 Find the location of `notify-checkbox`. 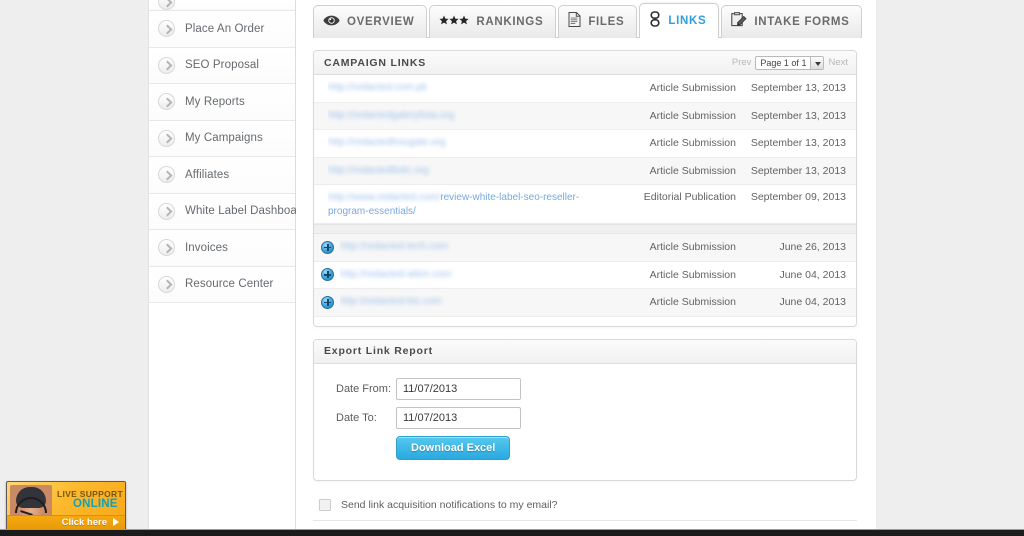

notify-checkbox is located at coordinates (325, 504).